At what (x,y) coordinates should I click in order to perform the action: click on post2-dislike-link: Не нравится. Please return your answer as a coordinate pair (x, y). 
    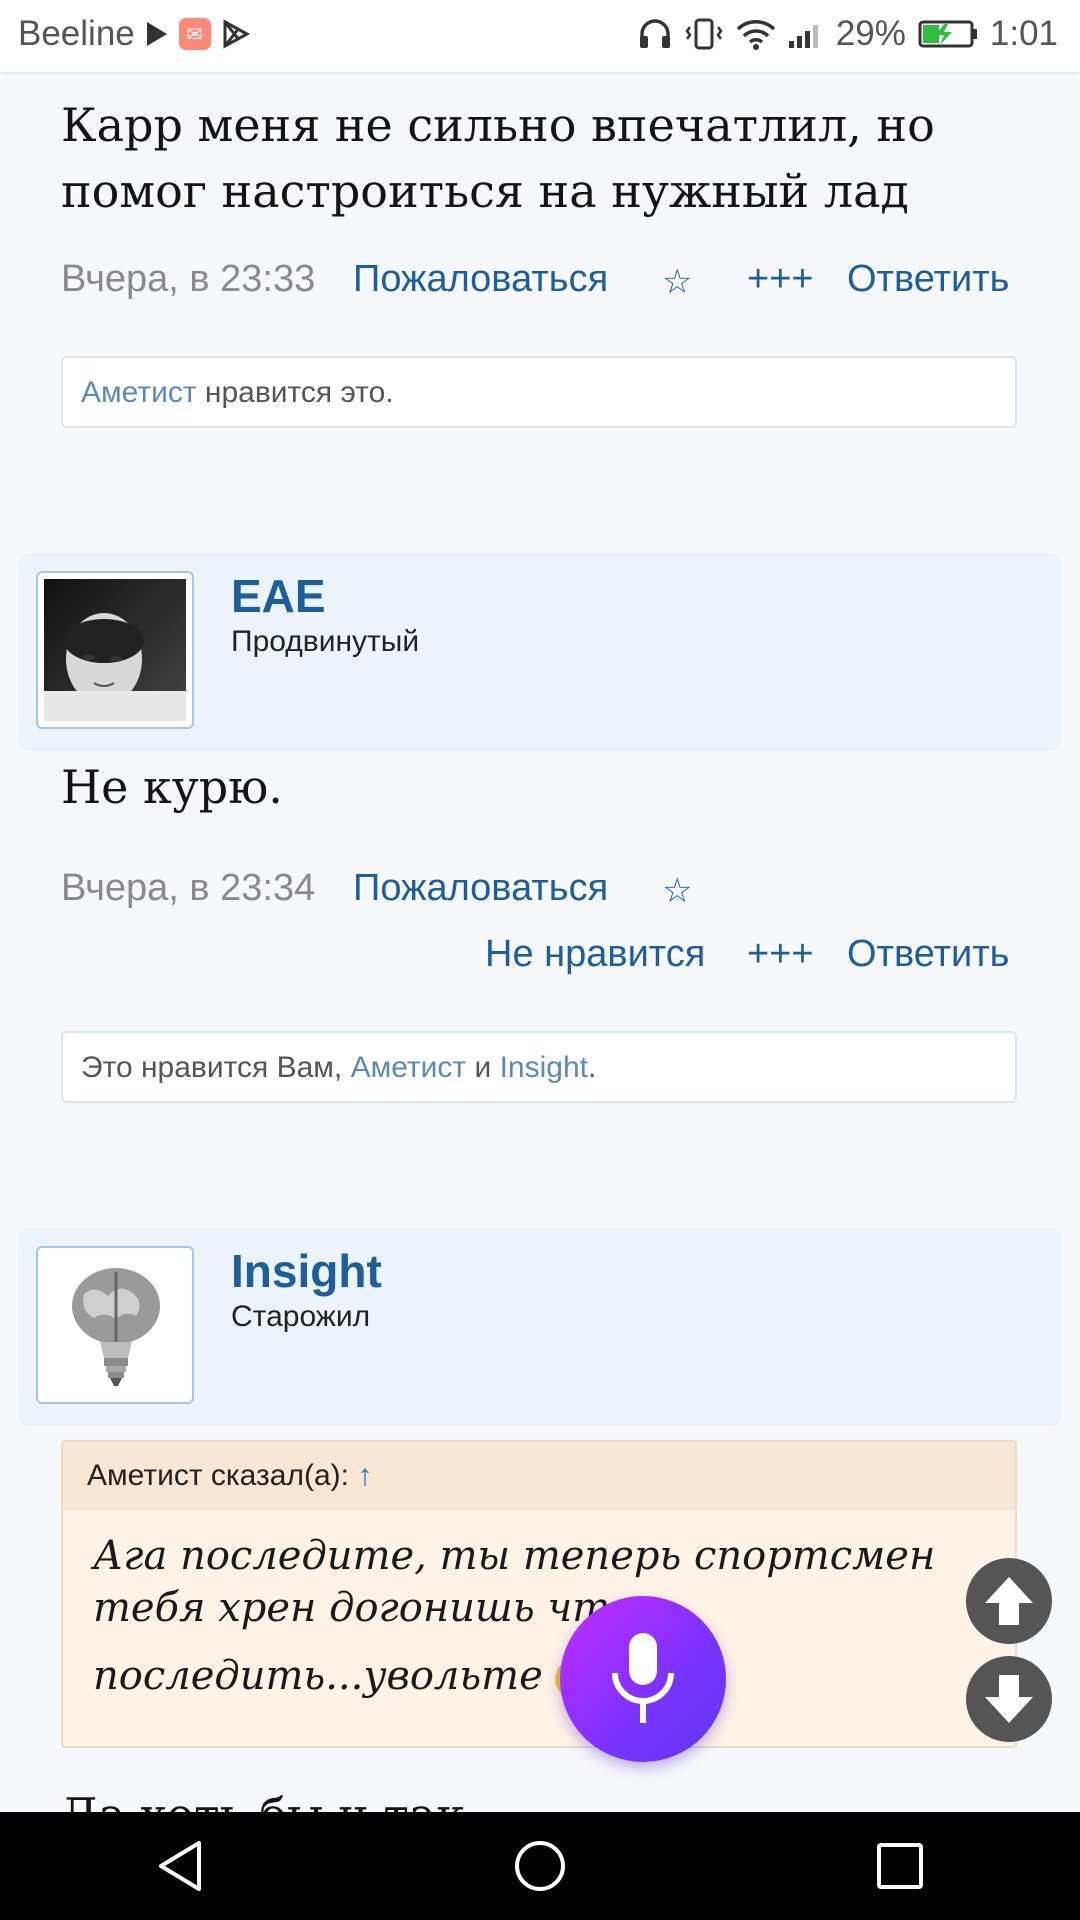
    Looking at the image, I should click on (595, 954).